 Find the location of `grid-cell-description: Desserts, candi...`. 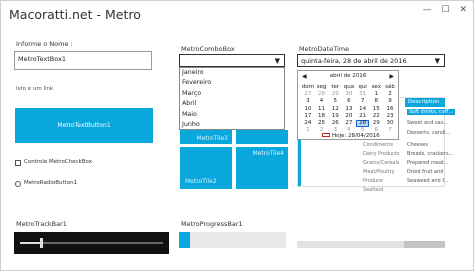

grid-cell-description: Desserts, candi... is located at coordinates (428, 133).